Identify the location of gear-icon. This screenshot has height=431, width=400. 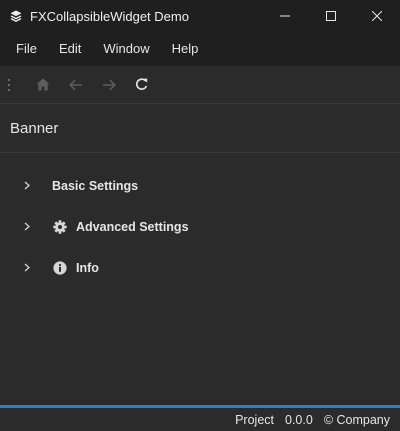
(60, 227).